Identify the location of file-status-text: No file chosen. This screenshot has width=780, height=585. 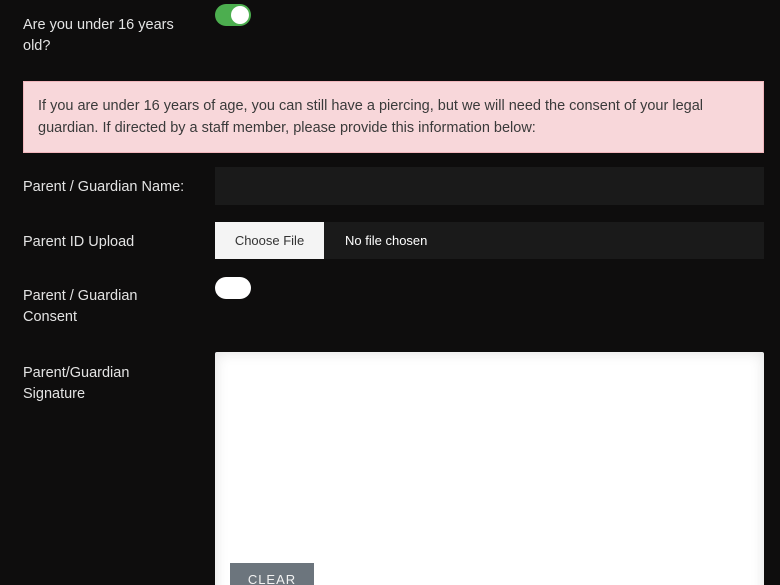
(386, 240).